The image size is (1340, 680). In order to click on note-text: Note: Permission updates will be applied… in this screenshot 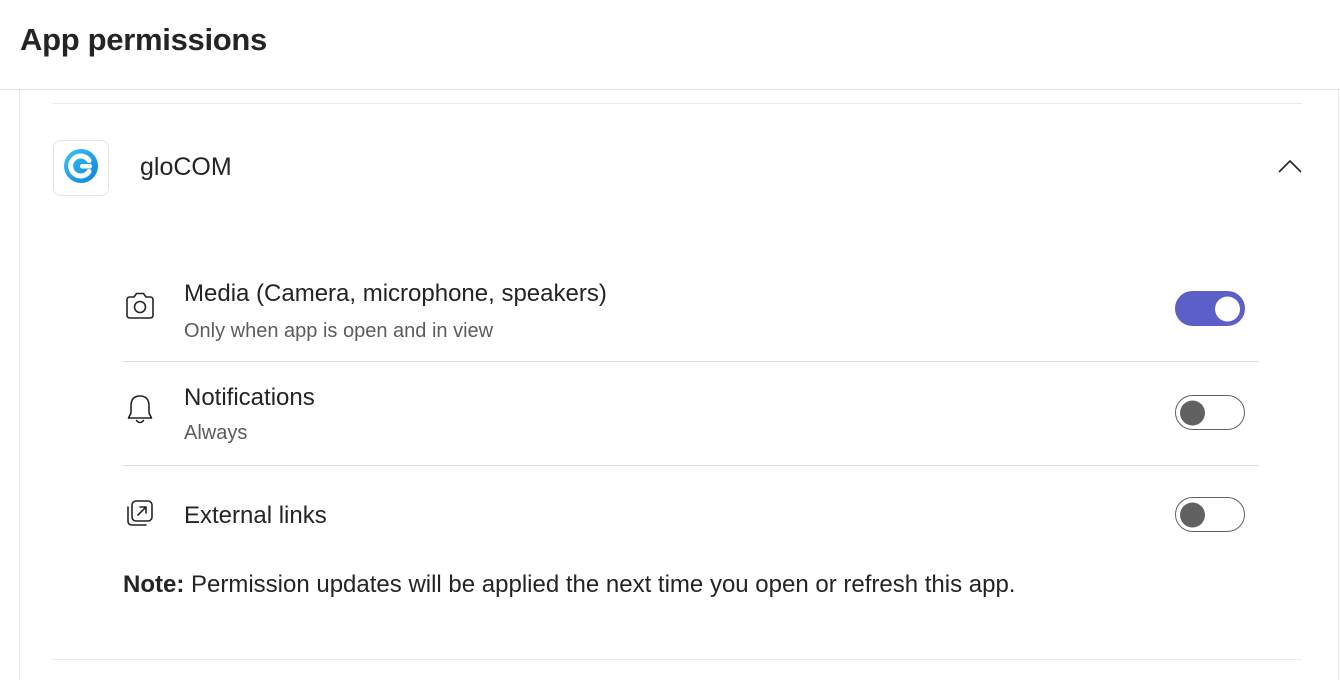, I will do `click(569, 585)`.